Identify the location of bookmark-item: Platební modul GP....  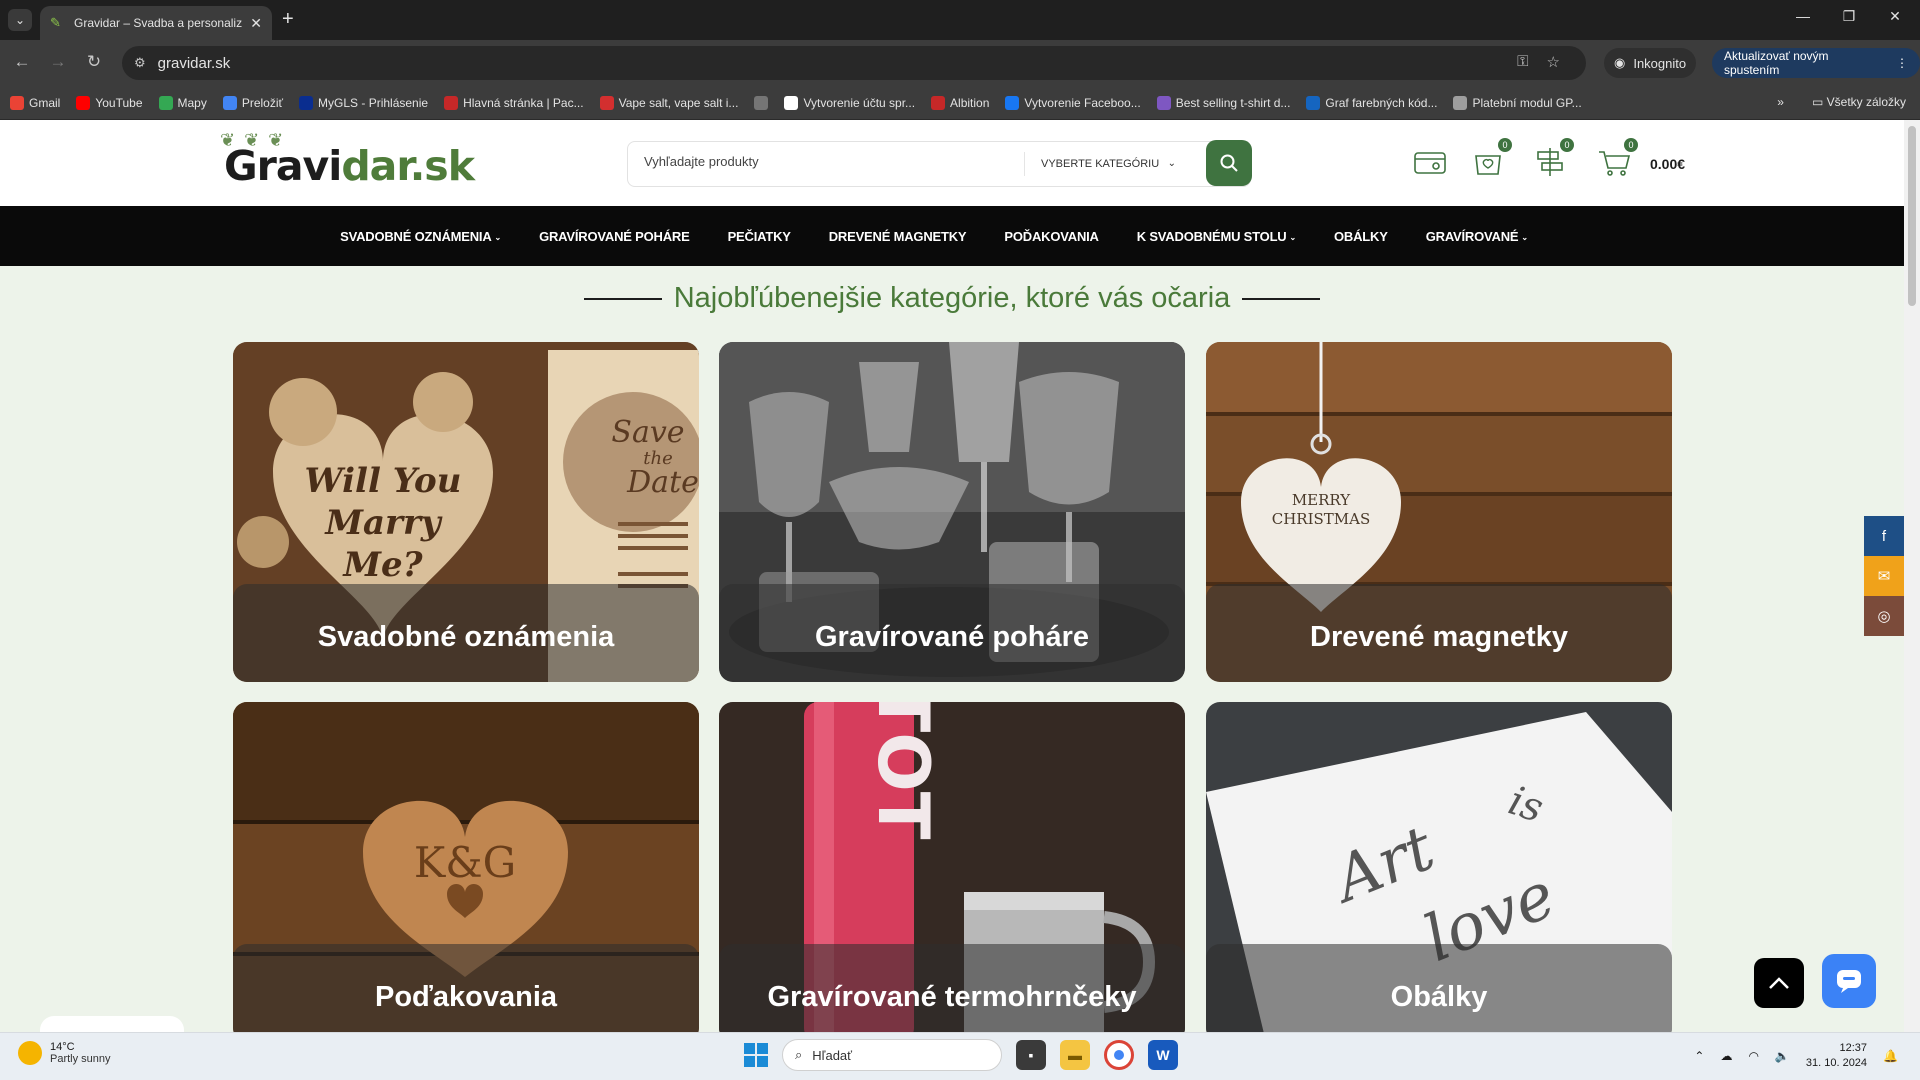
(1517, 102).